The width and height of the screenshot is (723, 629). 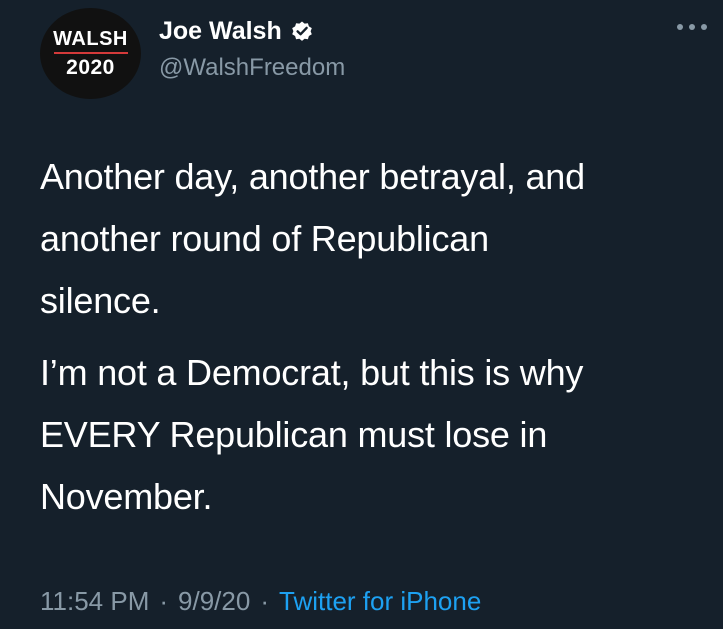 What do you see at coordinates (90, 39) in the screenshot?
I see `avatar-text-walsh: WALSH` at bounding box center [90, 39].